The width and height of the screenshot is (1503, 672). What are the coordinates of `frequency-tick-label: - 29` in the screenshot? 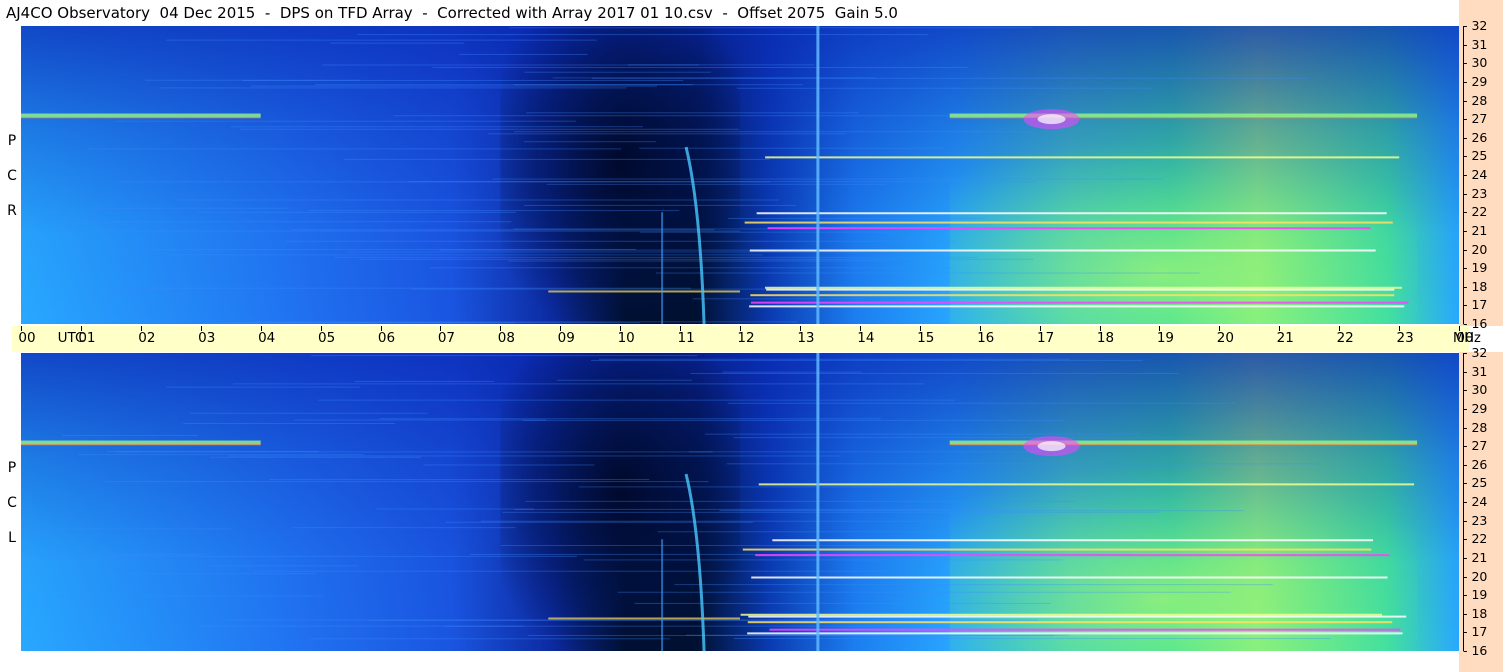 It's located at (1475, 408).